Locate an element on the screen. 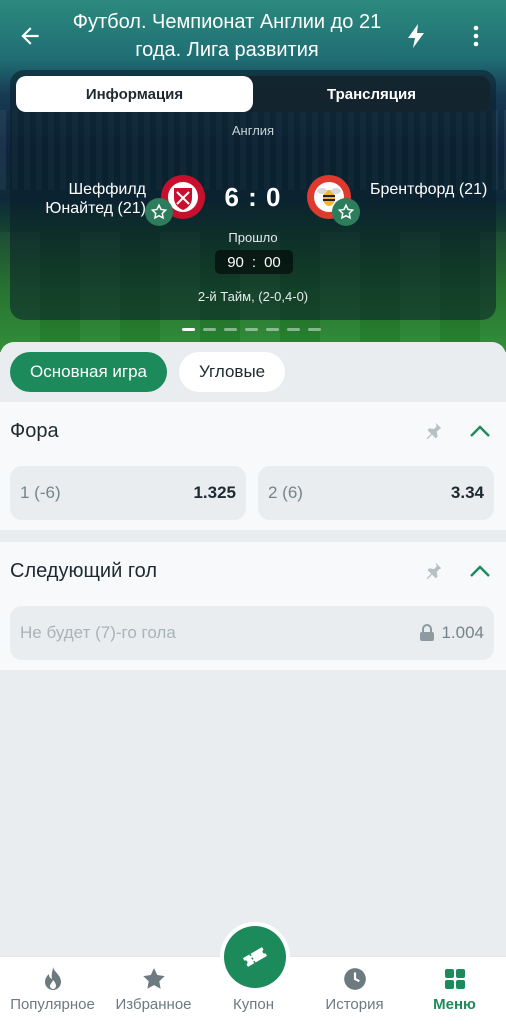 The height and width of the screenshot is (1024, 506). filter-corners: Угловые is located at coordinates (232, 372).